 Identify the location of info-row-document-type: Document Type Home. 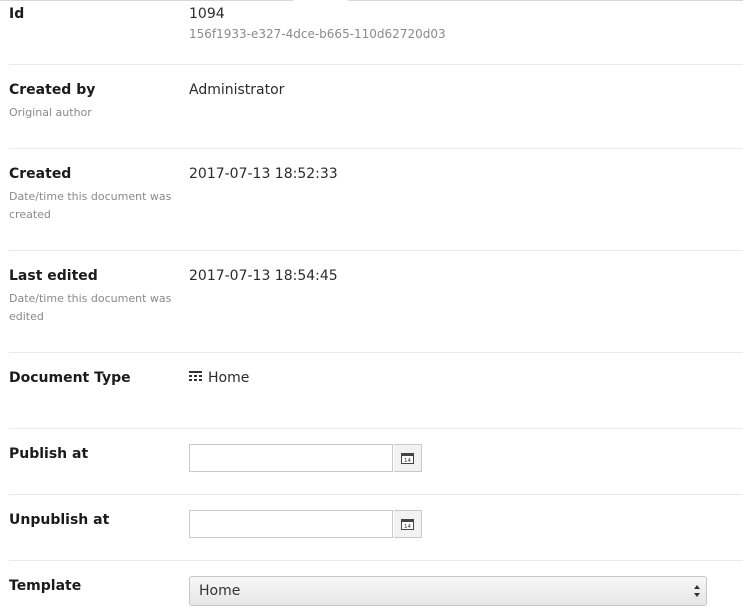
(376, 391).